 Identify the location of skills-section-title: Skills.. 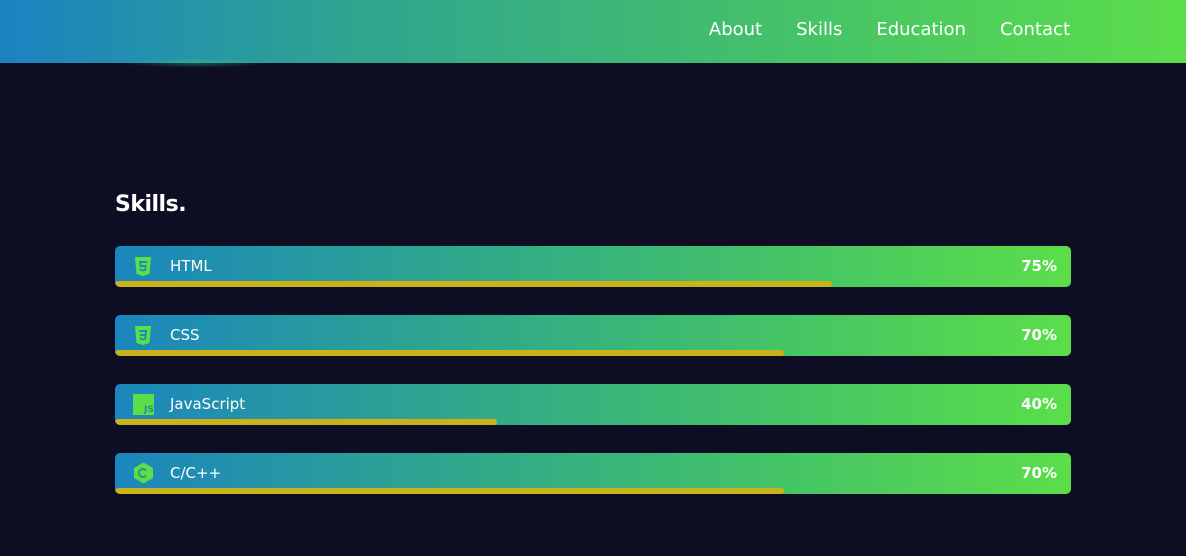
(151, 204).